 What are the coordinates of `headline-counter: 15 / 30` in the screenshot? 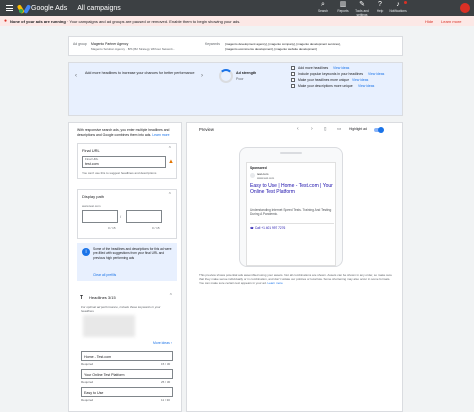 It's located at (166, 364).